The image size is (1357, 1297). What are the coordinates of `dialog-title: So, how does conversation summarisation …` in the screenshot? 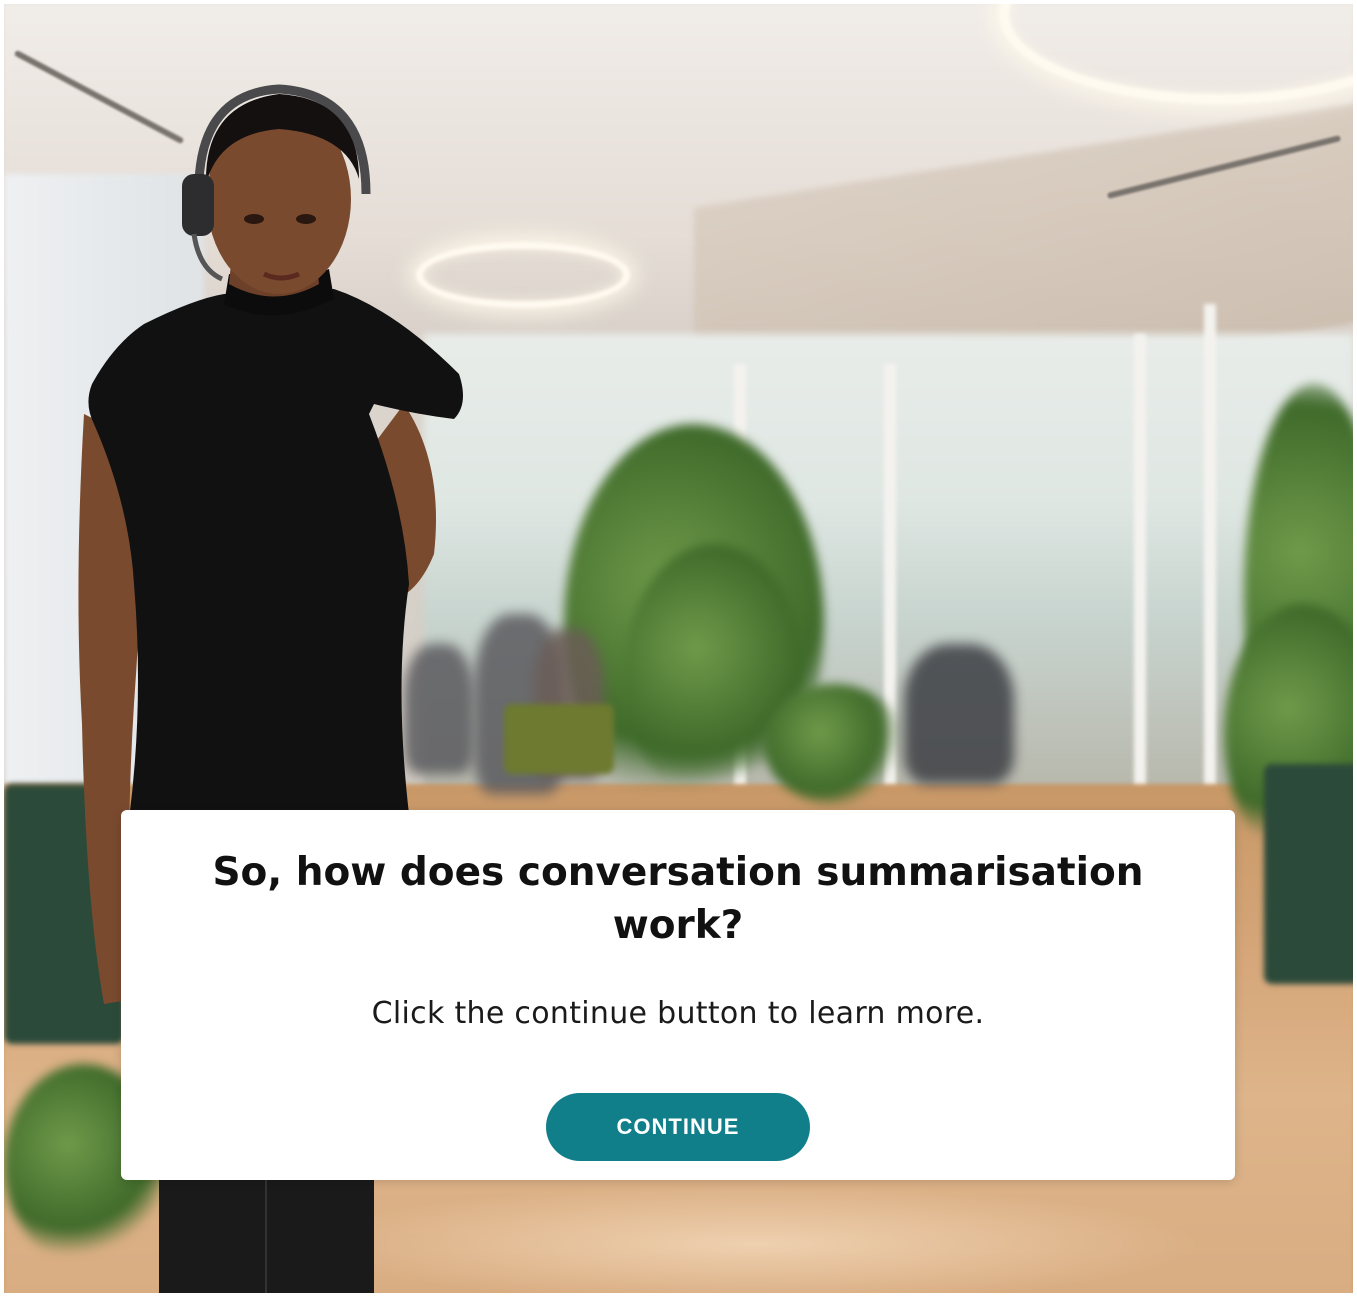 It's located at (678, 899).